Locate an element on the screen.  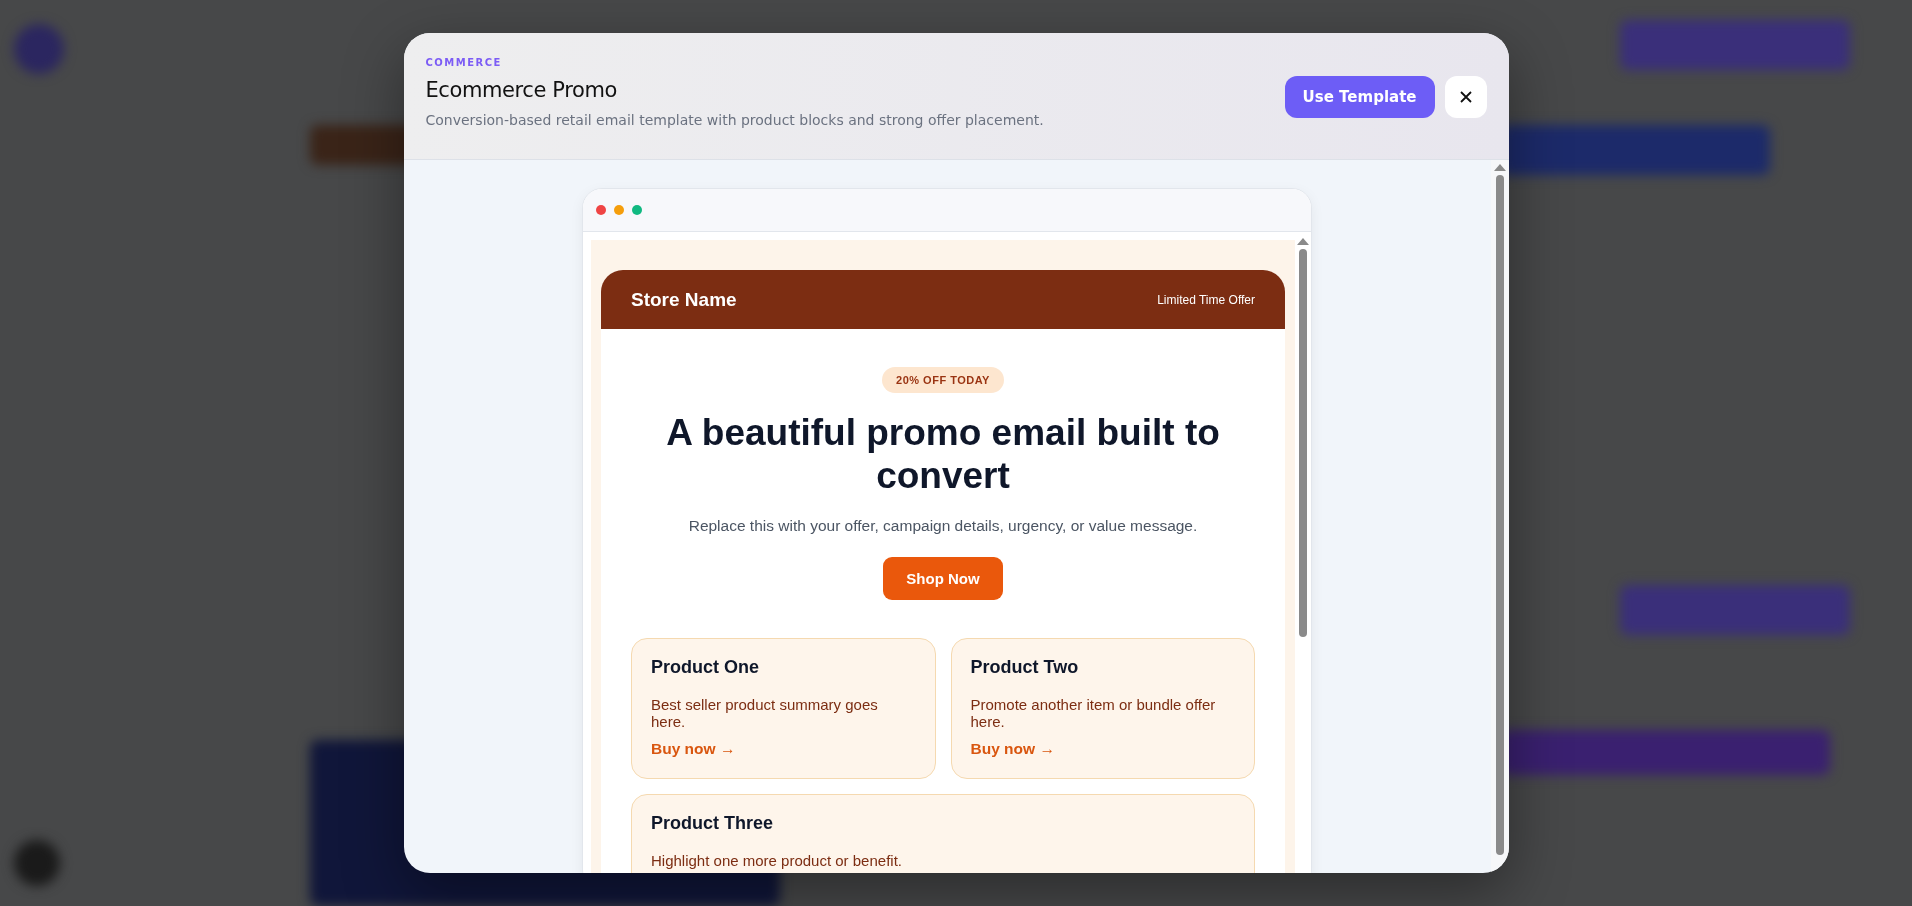
shop-now-button: Shop Now is located at coordinates (943, 578).